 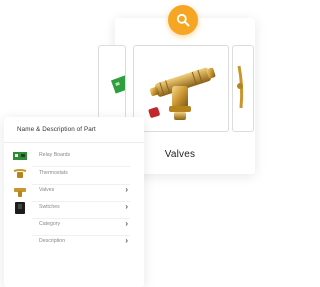 What do you see at coordinates (75, 242) in the screenshot?
I see `menu-item-description: Description ›` at bounding box center [75, 242].